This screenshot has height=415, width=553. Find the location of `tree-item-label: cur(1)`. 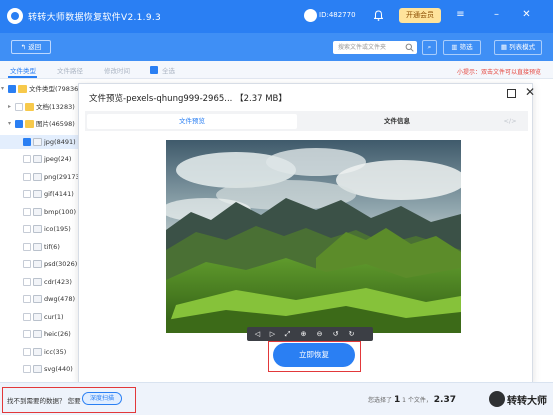

tree-item-label: cur(1) is located at coordinates (54, 316).